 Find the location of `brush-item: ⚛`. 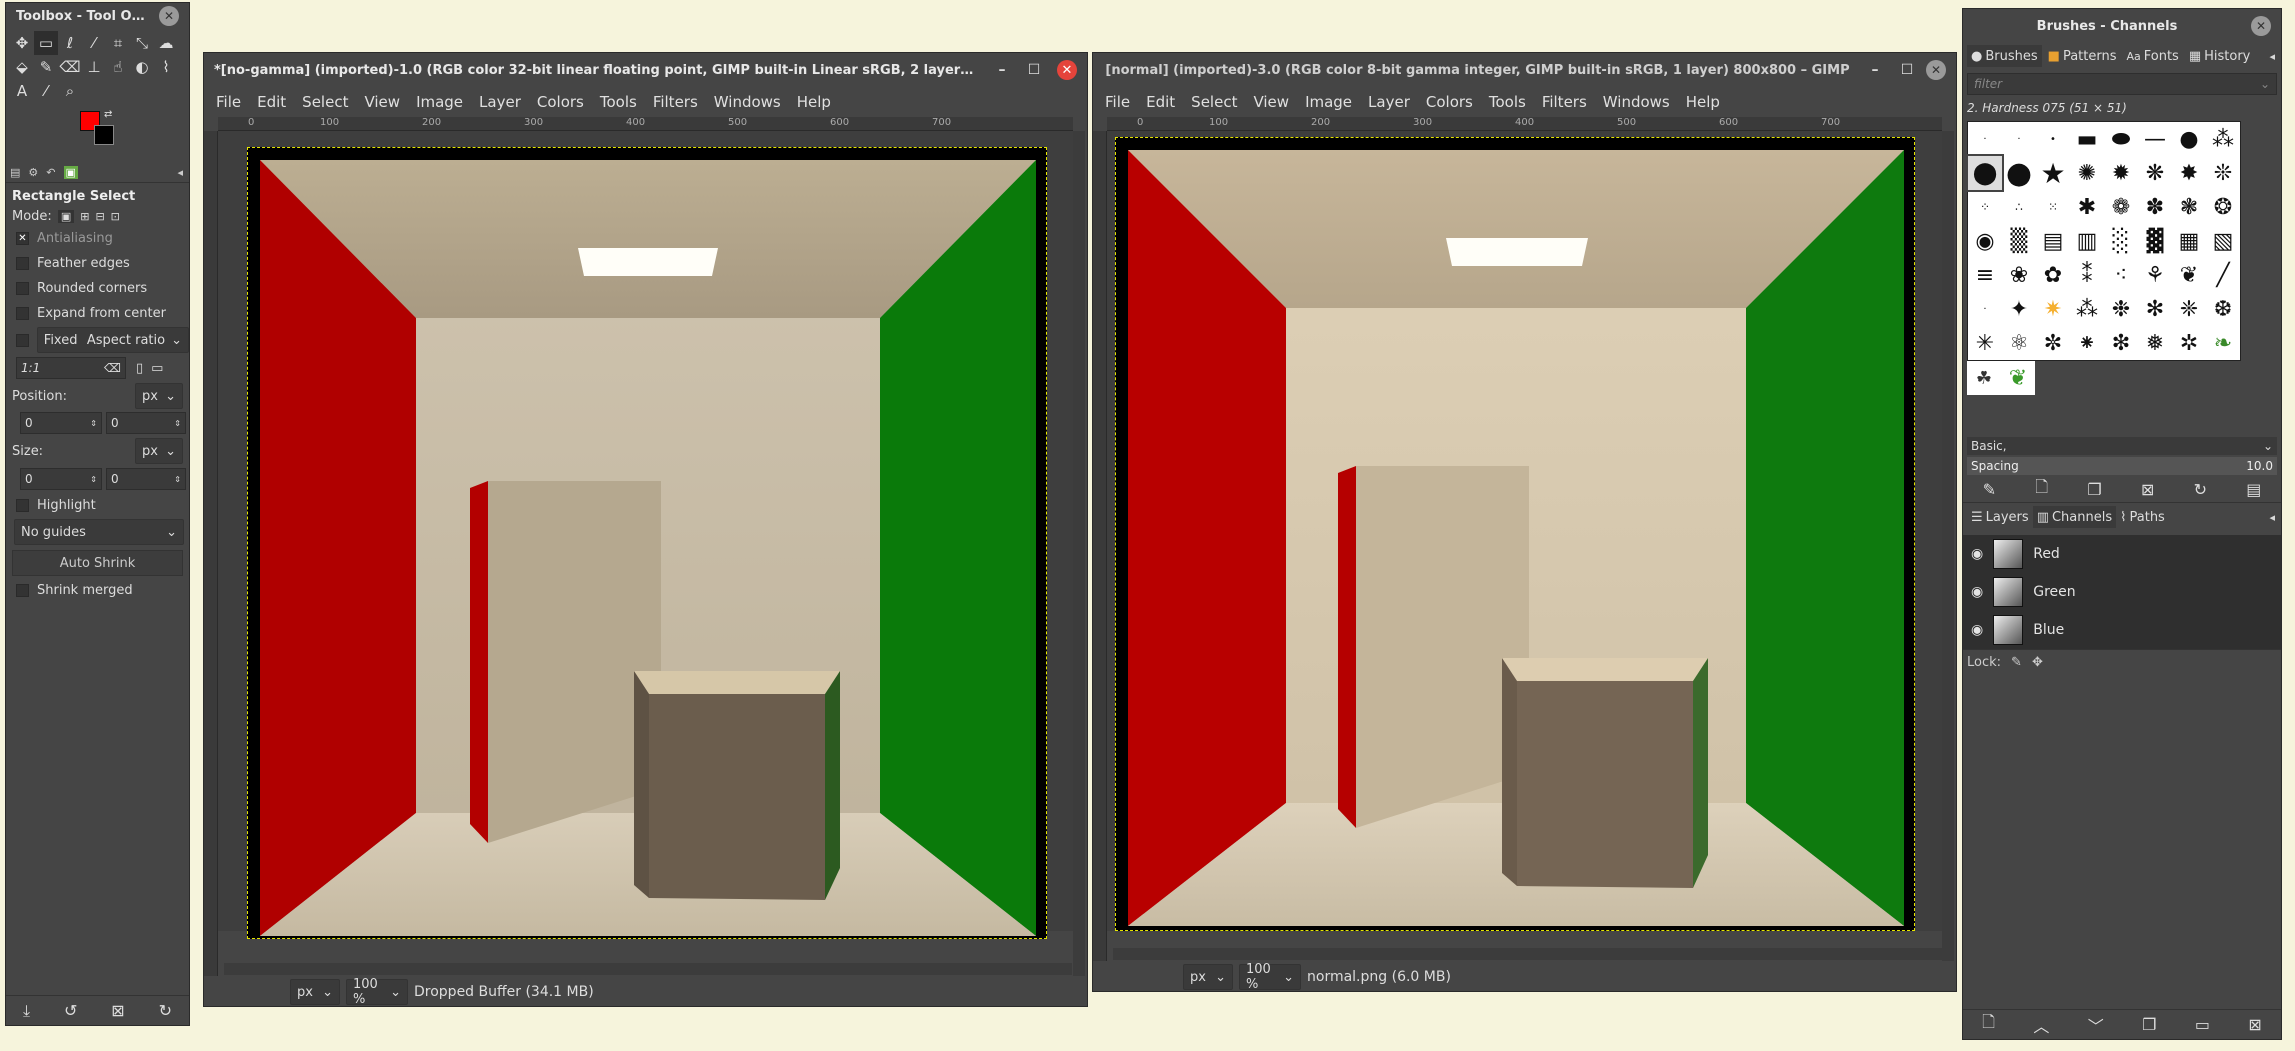

brush-item: ⚛ is located at coordinates (2019, 343).